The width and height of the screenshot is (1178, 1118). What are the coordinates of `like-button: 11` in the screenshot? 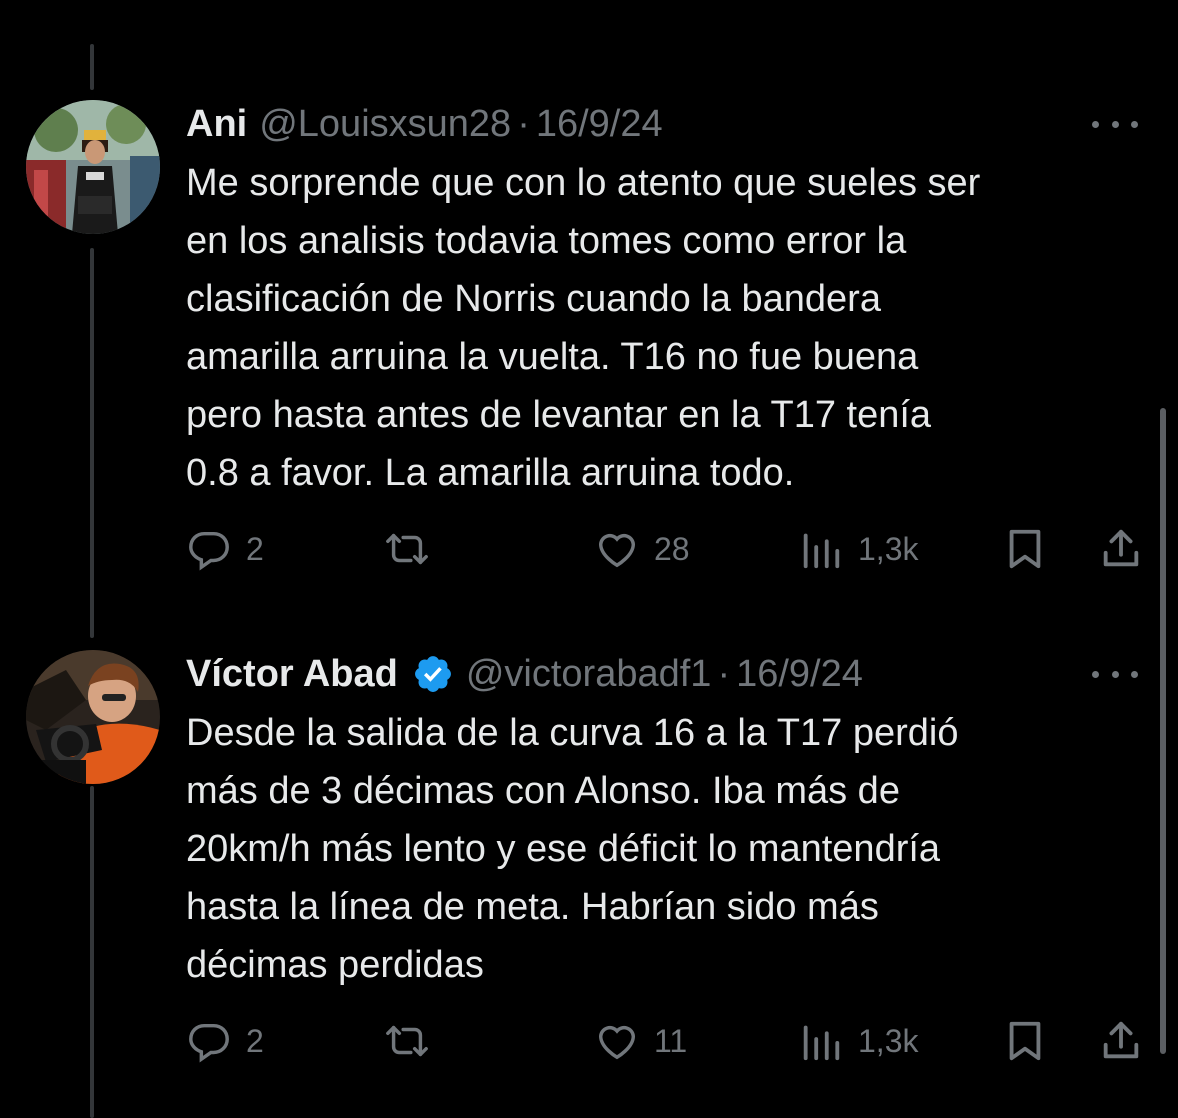 It's located at (640, 1041).